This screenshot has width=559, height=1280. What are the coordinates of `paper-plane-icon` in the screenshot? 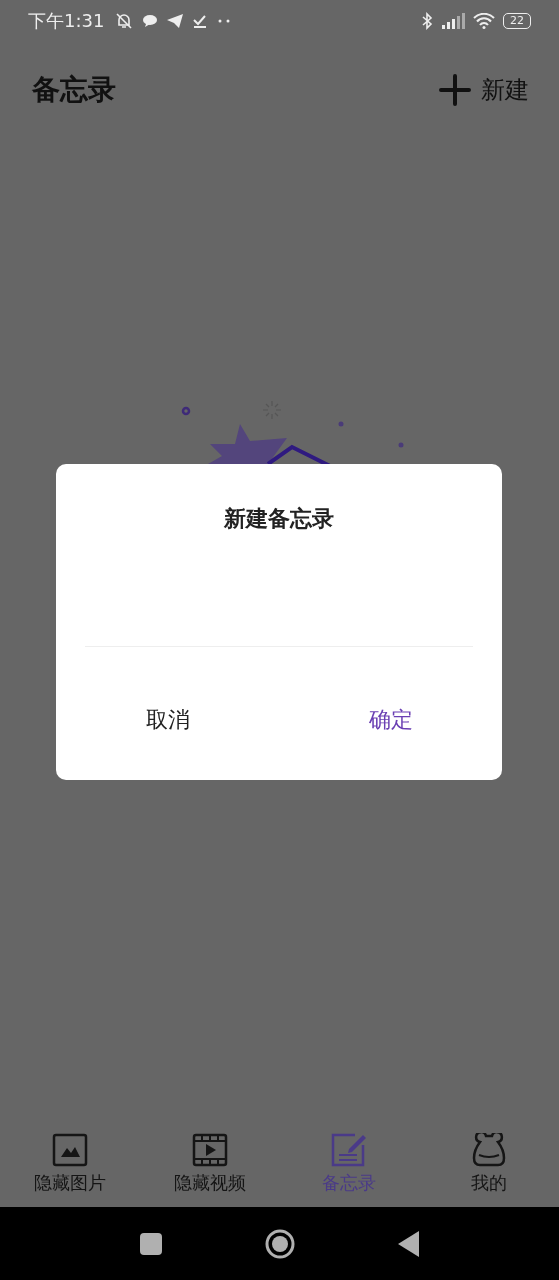 It's located at (175, 21).